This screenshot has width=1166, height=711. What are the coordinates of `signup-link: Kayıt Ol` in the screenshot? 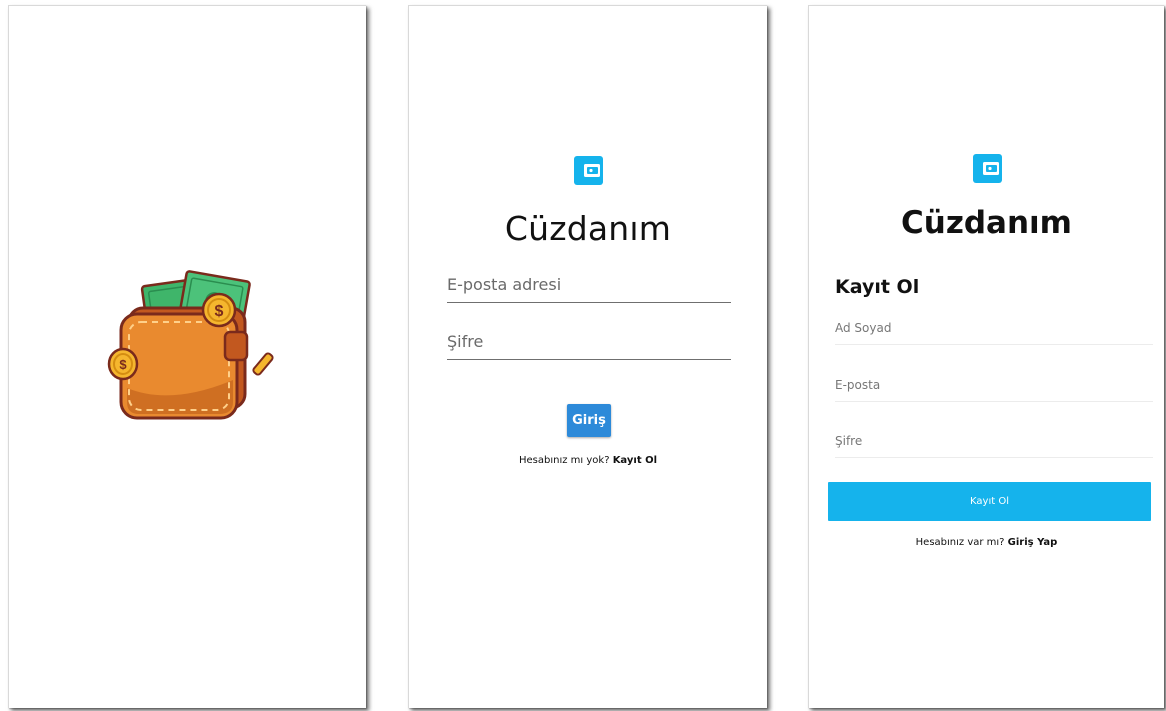 It's located at (635, 460).